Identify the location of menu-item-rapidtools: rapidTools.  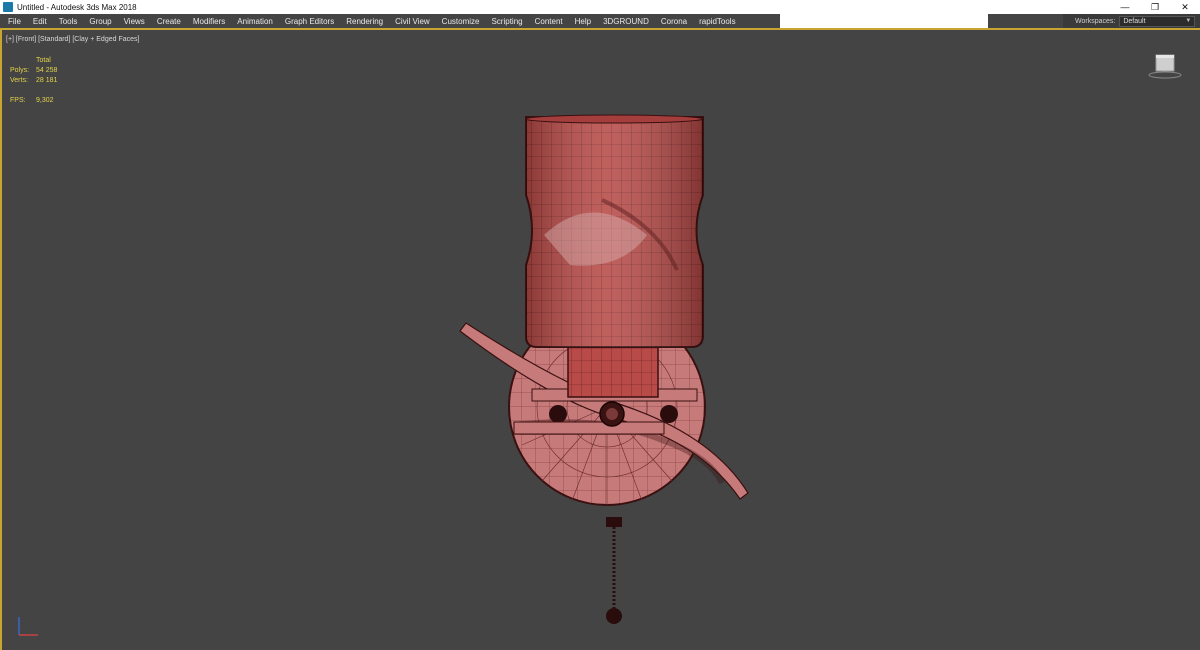
(717, 21).